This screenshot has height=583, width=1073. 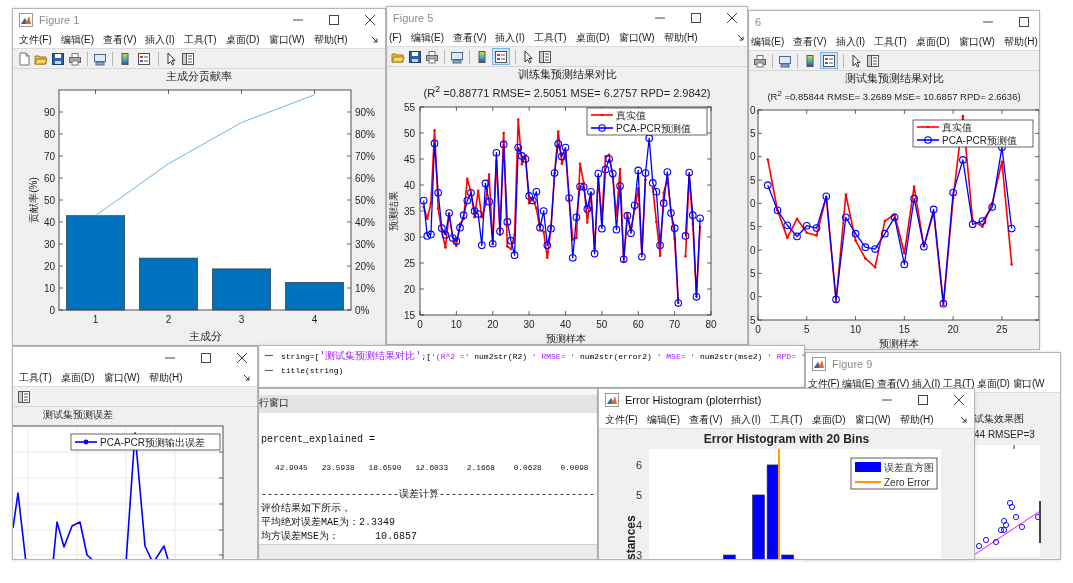 I want to click on legend-label: PCA-PCR预测值, so click(x=979, y=140).